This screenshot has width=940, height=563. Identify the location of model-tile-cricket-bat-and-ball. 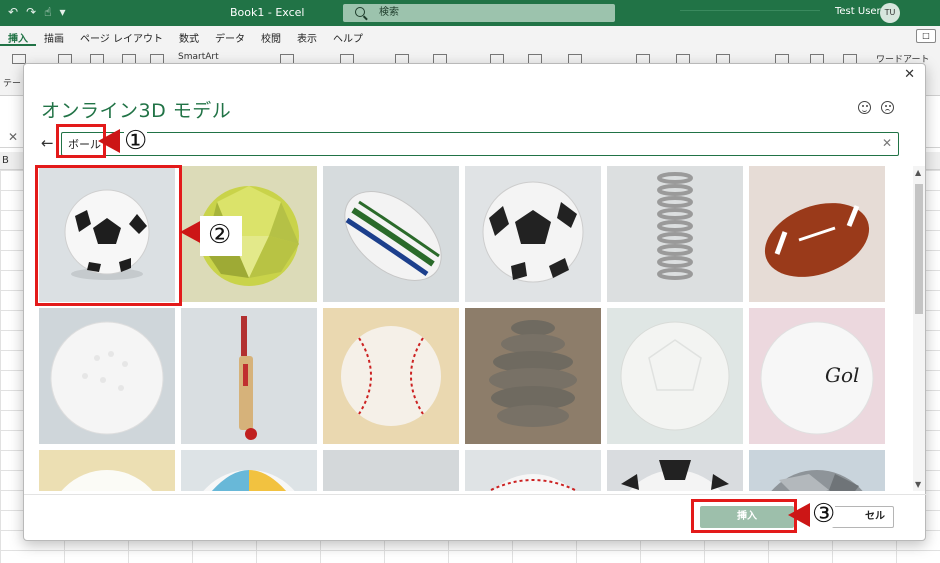
(249, 376).